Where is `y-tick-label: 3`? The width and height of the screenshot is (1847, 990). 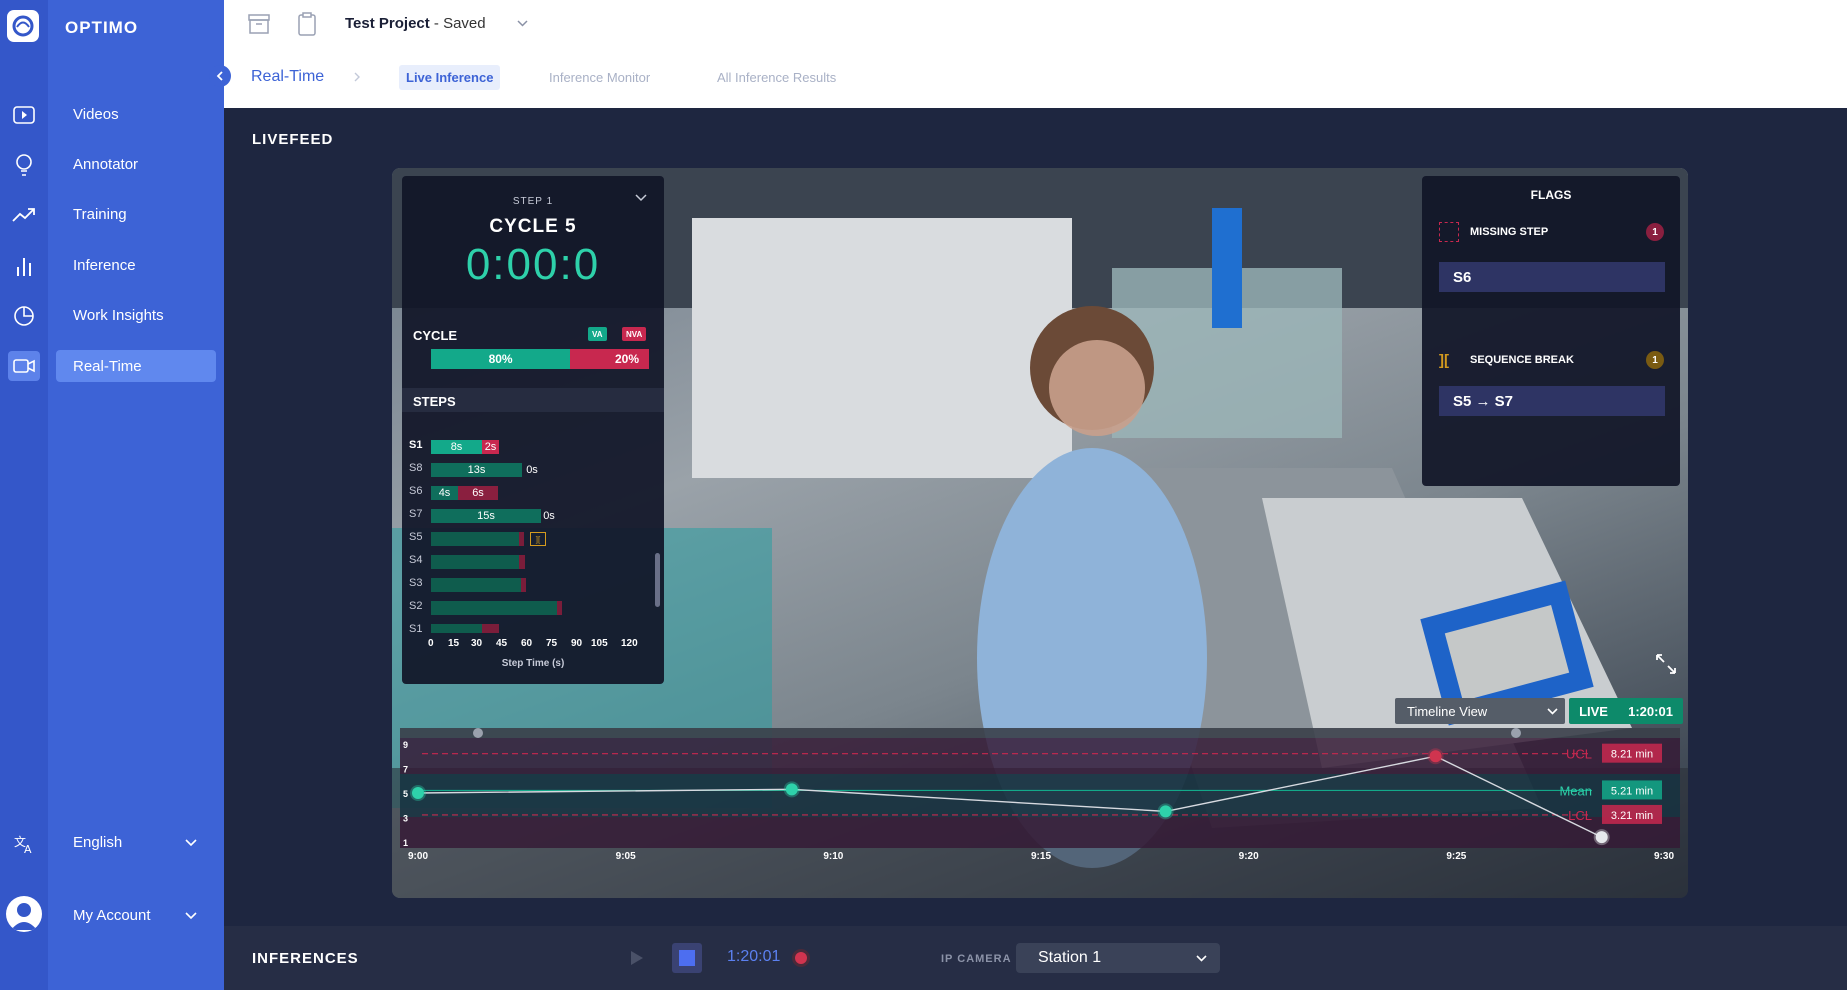 y-tick-label: 3 is located at coordinates (405, 819).